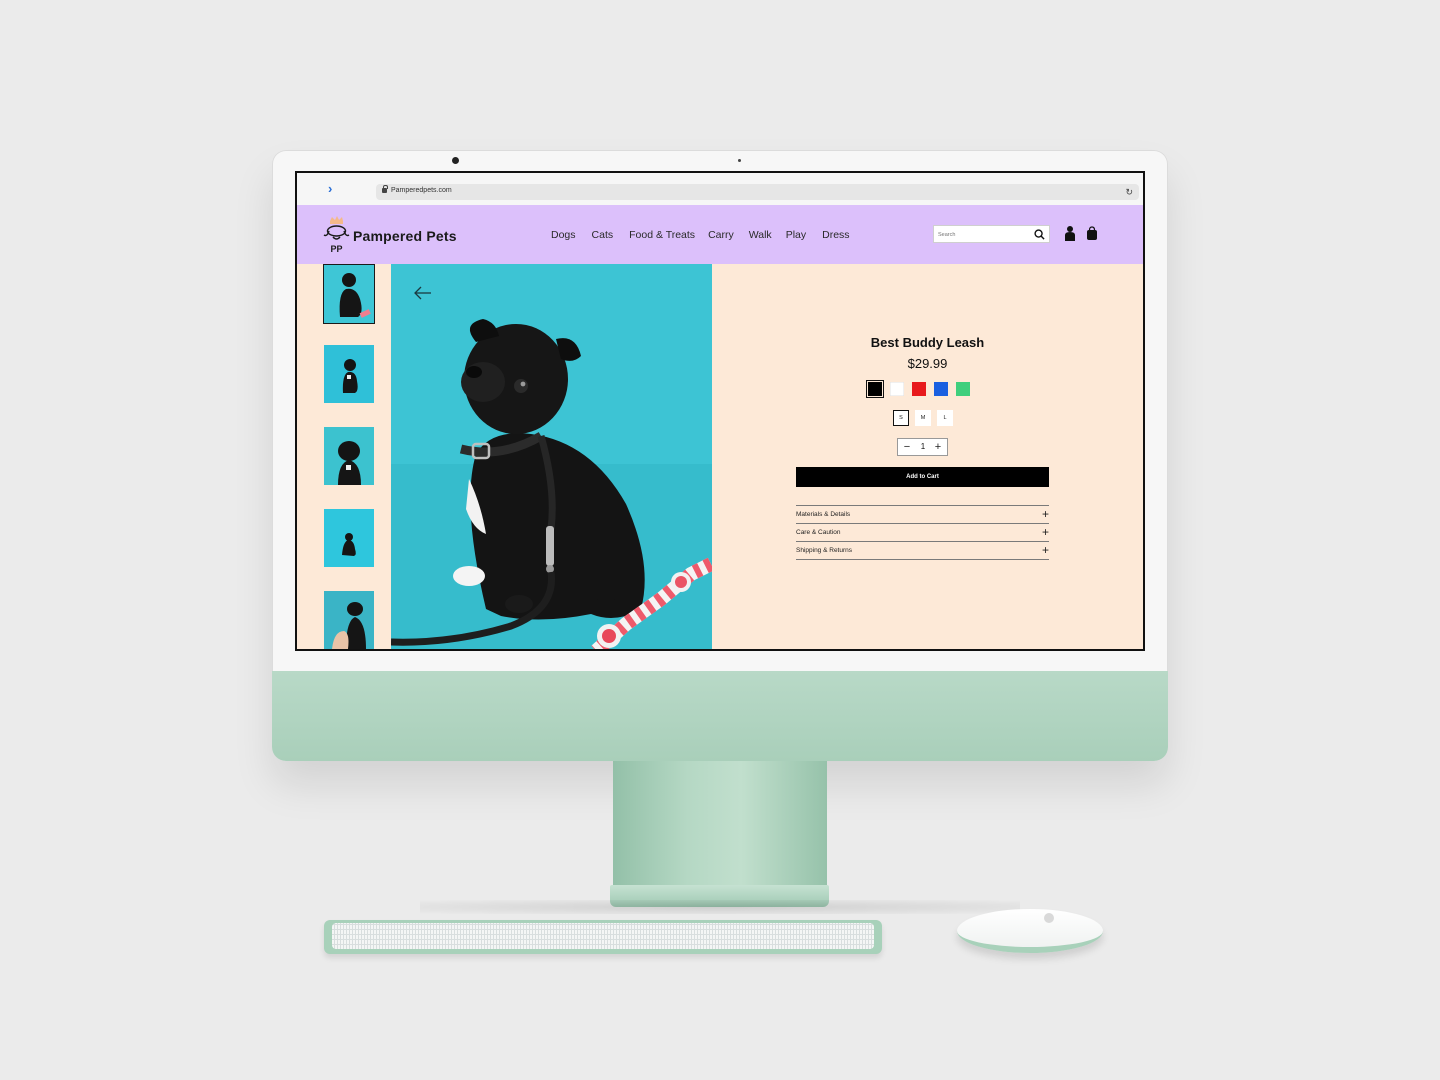  What do you see at coordinates (662, 235) in the screenshot?
I see `nav-item-food-treats: Food & Treats` at bounding box center [662, 235].